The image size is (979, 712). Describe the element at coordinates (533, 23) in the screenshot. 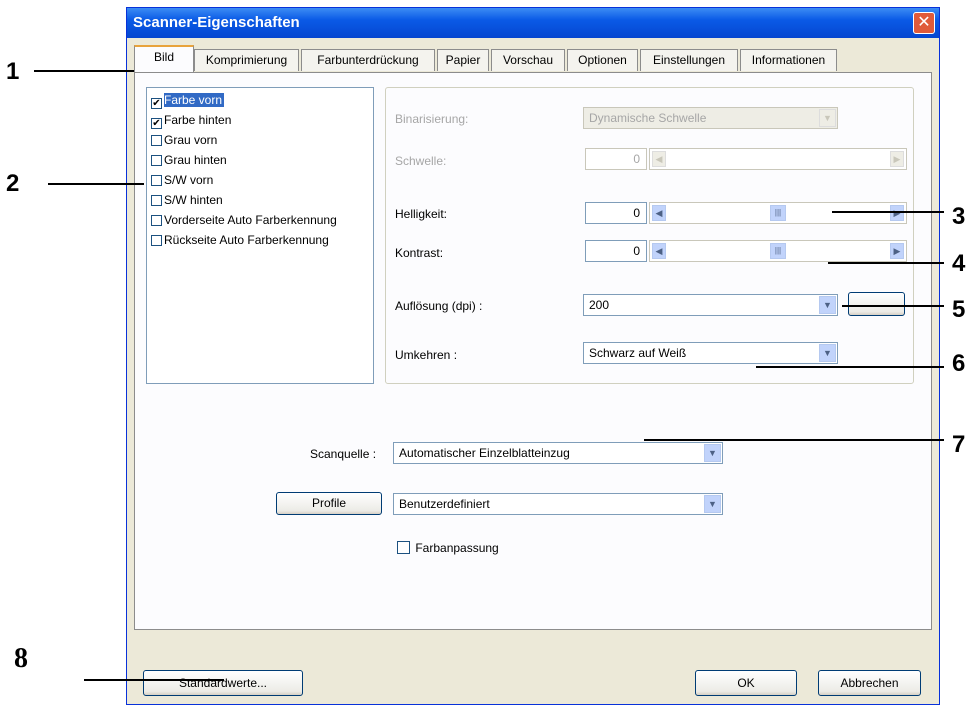

I see `title-bar: Scanner-Eigenschaften ✕` at that location.